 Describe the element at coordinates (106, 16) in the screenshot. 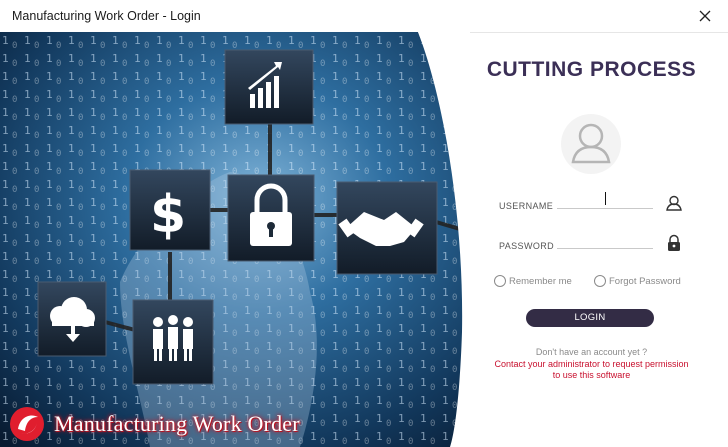

I see `window-title: Manufacturing Work Order - Login` at that location.